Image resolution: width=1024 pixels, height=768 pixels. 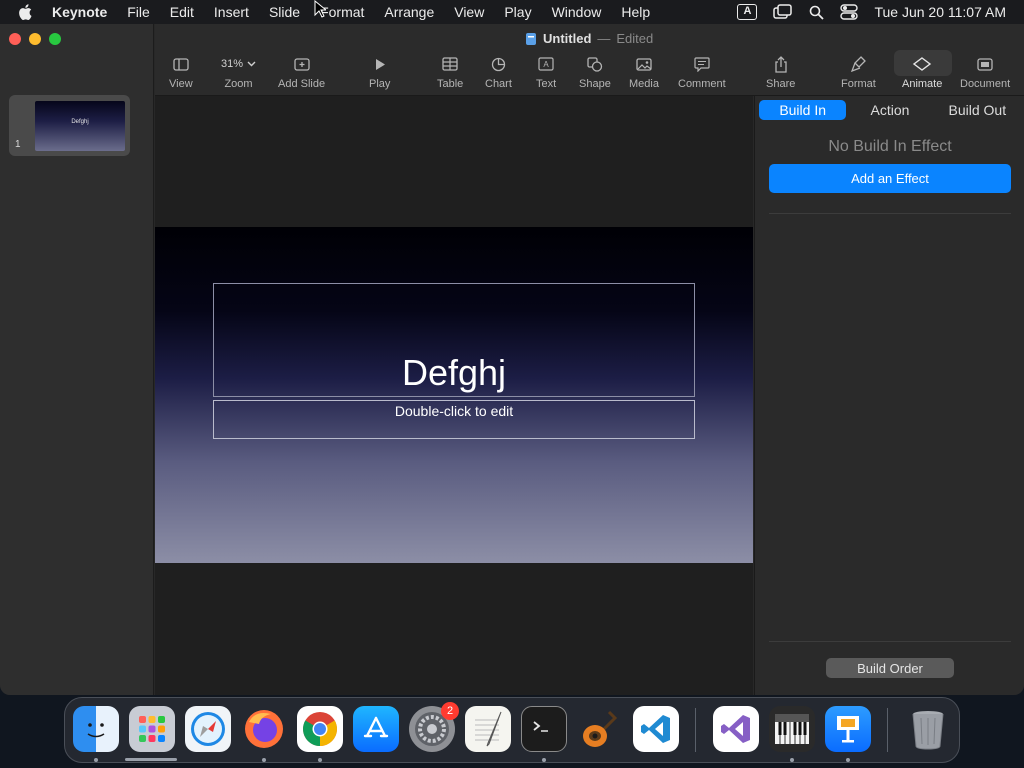 What do you see at coordinates (890, 178) in the screenshot?
I see `add-effect-button: Add an Effect` at bounding box center [890, 178].